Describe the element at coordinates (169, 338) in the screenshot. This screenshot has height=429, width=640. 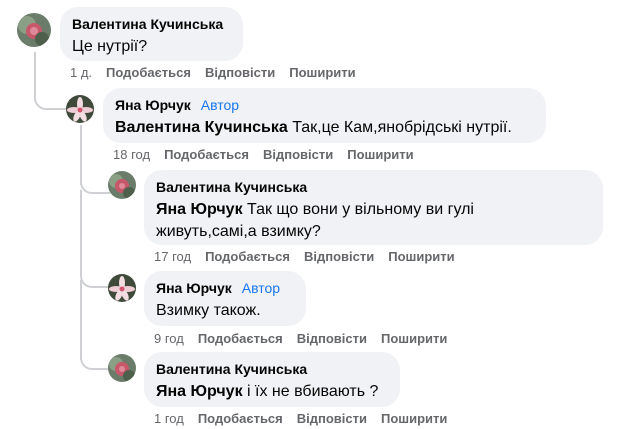
I see `comment-timestamp: 9 год` at that location.